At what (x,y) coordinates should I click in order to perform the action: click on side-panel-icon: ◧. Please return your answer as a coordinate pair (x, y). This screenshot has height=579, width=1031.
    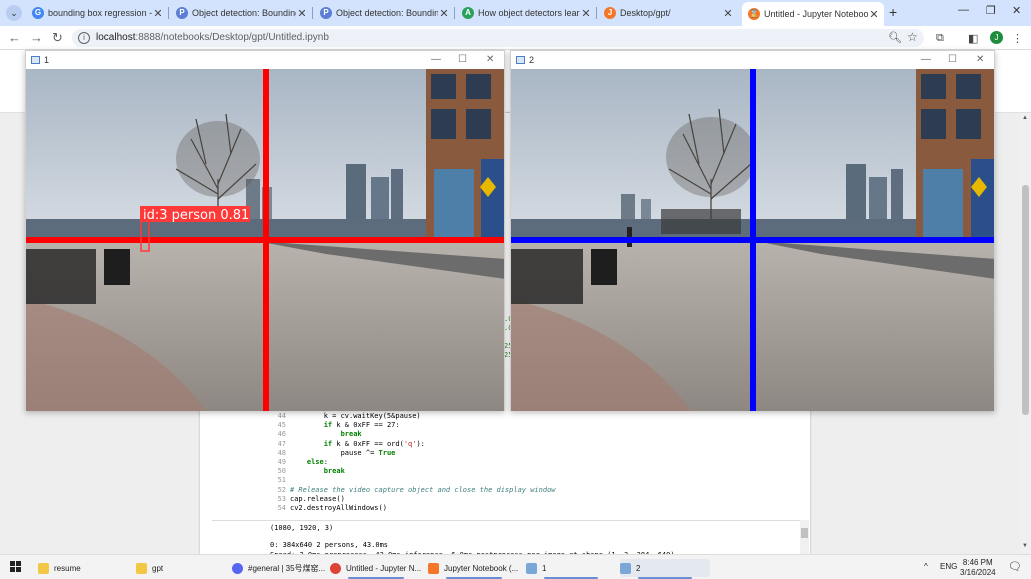
    Looking at the image, I should click on (973, 38).